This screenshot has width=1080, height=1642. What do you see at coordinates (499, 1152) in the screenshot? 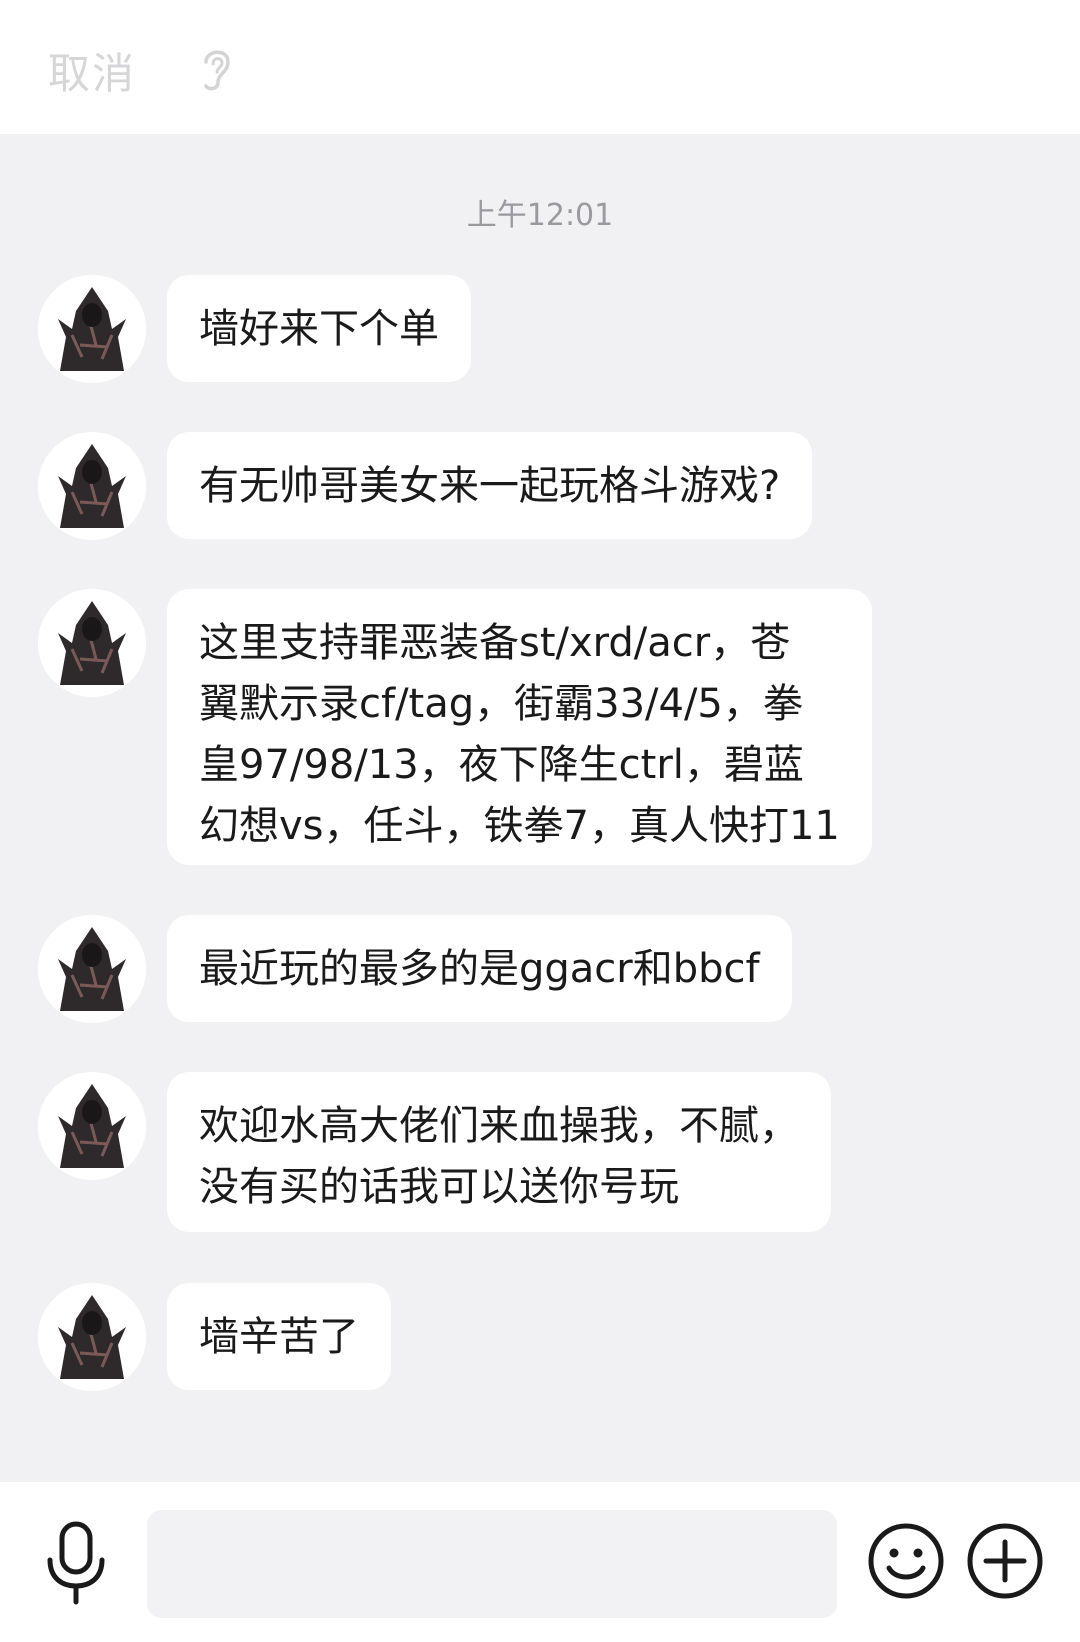
I see `message-bubble: 欢迎水高大佬们来血操我，不腻， 没有买的话我可以送你号玩` at bounding box center [499, 1152].